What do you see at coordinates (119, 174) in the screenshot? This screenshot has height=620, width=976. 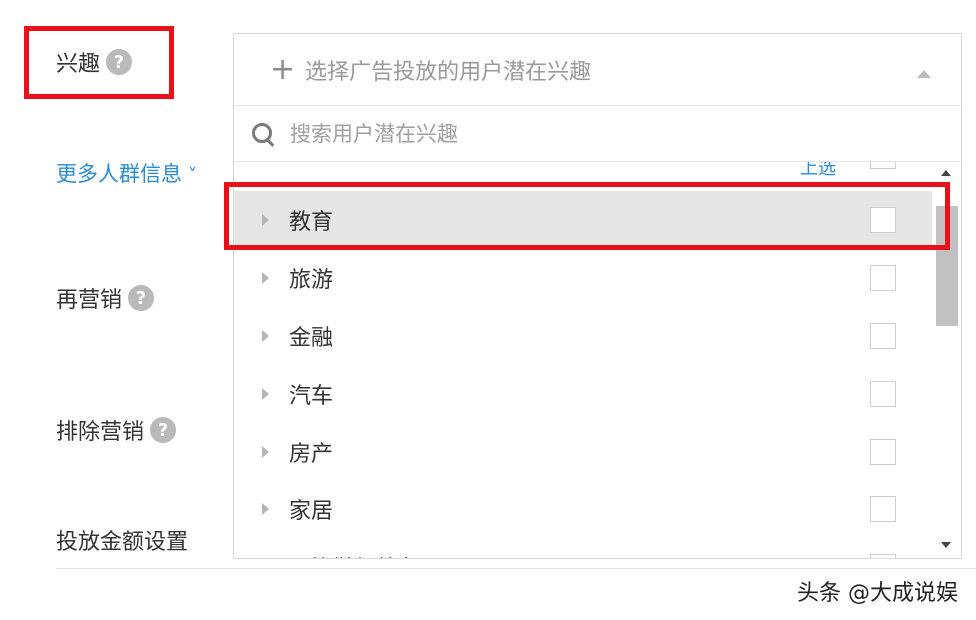 I see `more-audience-link-text: 更多人群信息` at bounding box center [119, 174].